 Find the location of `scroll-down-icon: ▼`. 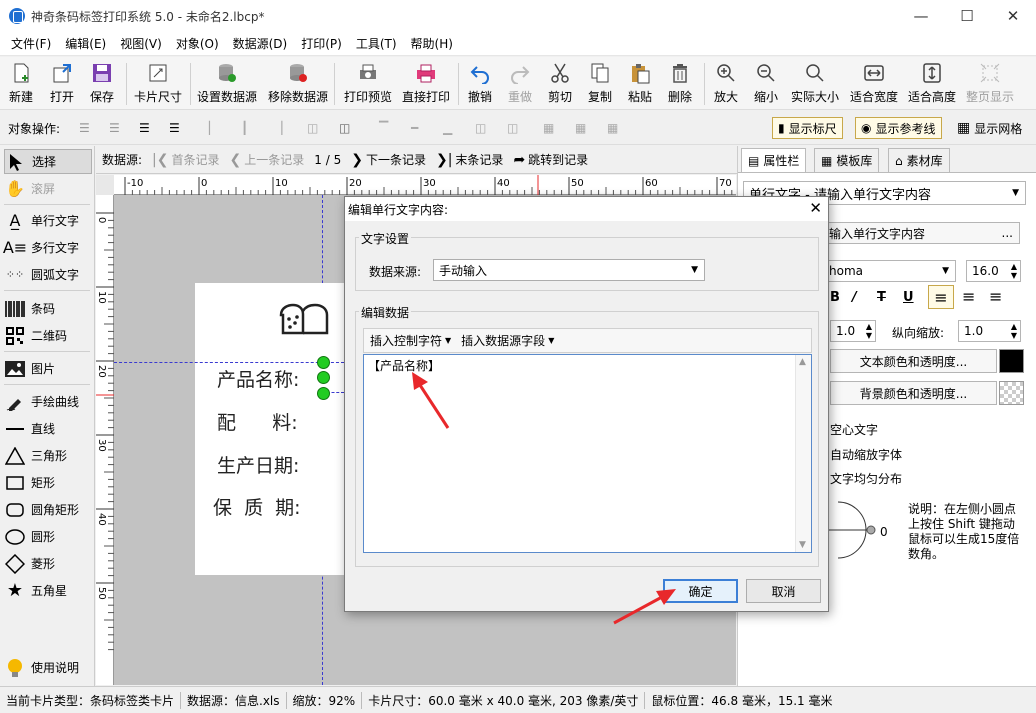

scroll-down-icon: ▼ is located at coordinates (802, 545).